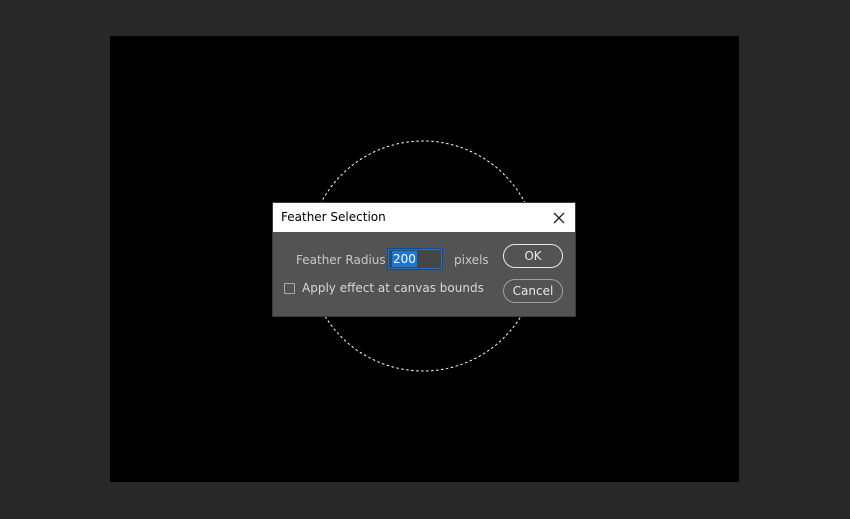 This screenshot has height=519, width=850. Describe the element at coordinates (393, 288) in the screenshot. I see `canvas-bounds-label: Apply effect at canvas bounds` at that location.